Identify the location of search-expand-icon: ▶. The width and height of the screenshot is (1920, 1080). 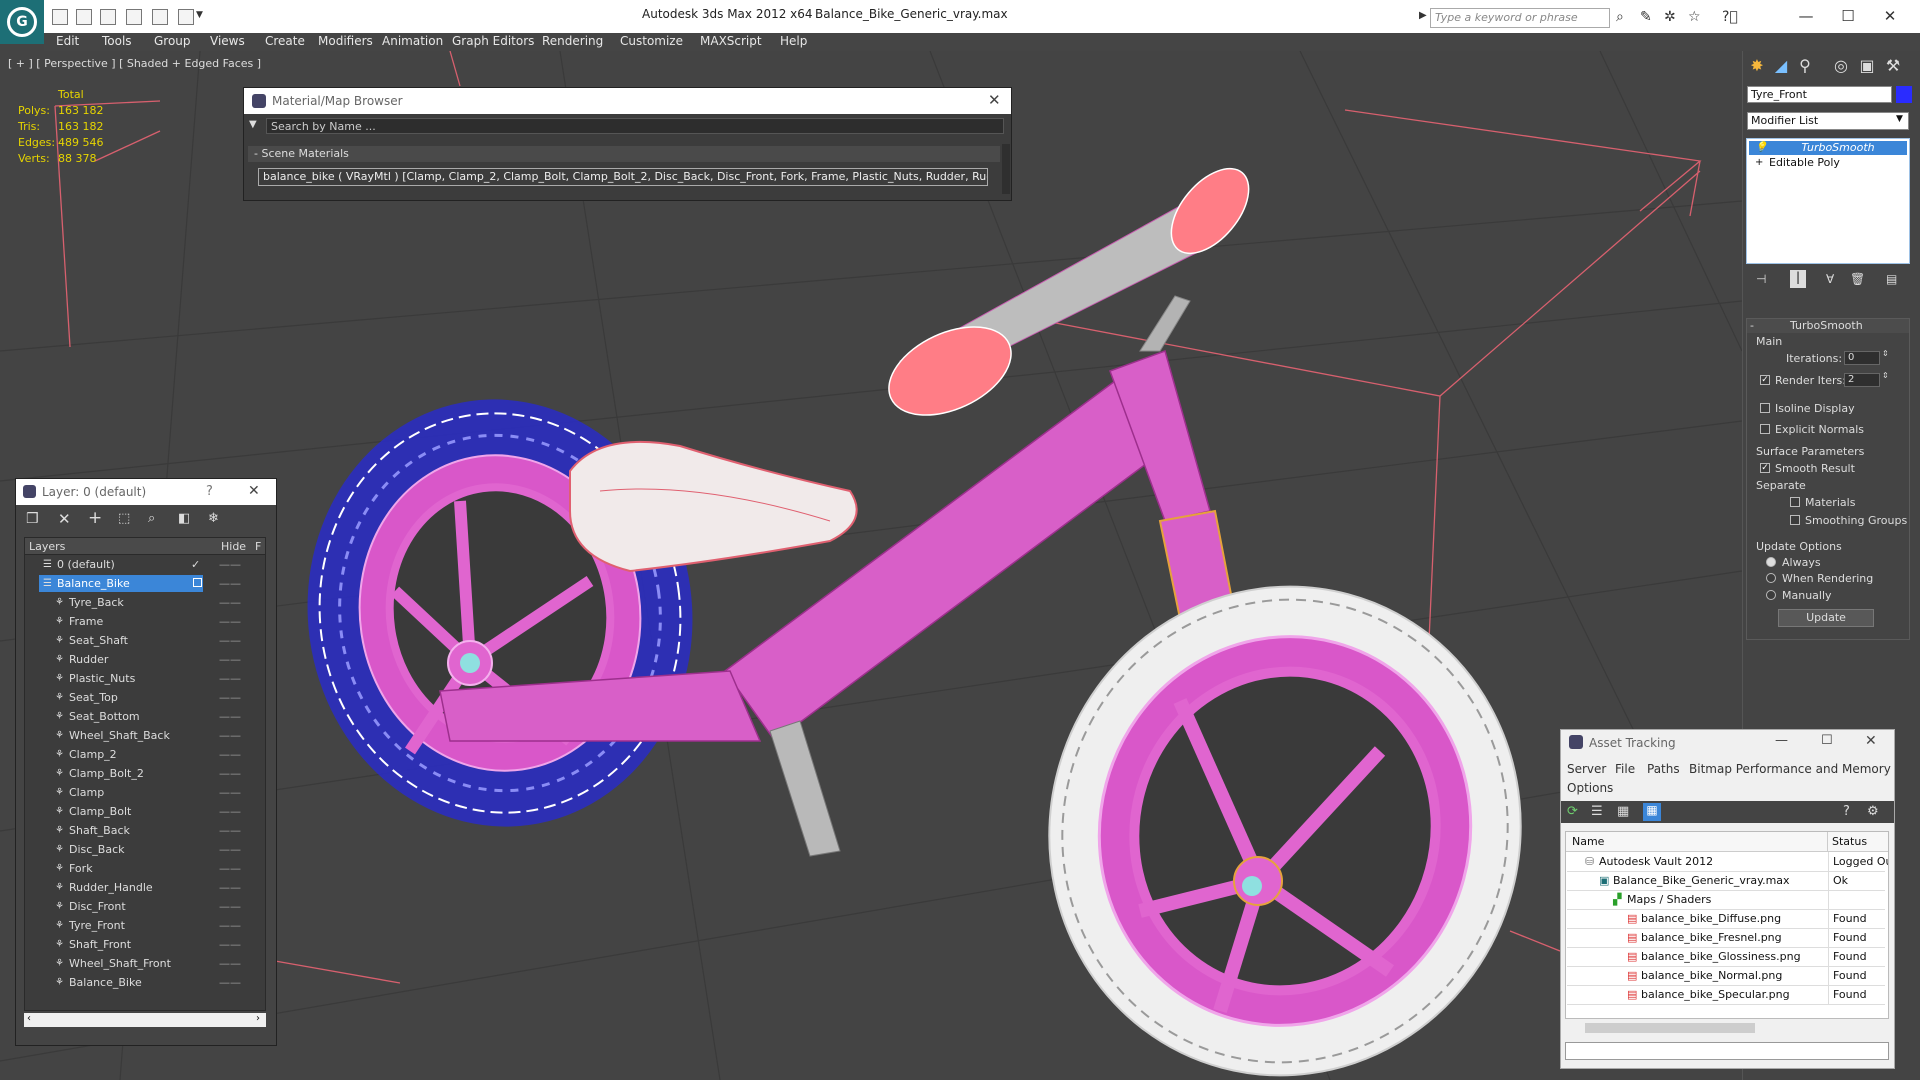
(1423, 15).